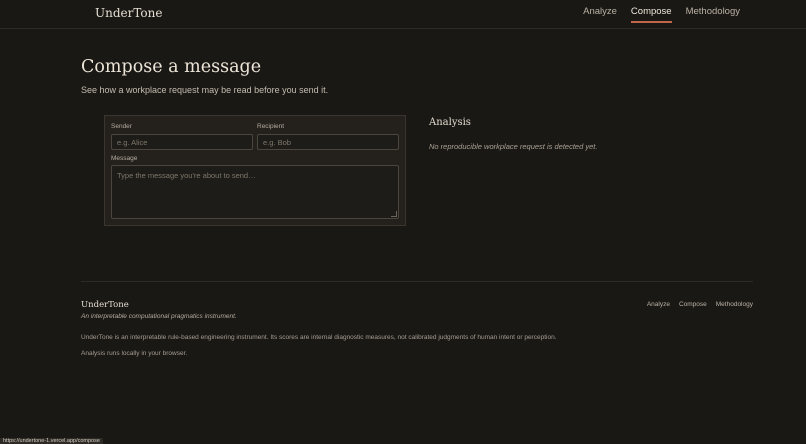  What do you see at coordinates (693, 304) in the screenshot?
I see `footer-link-compose: Compose` at bounding box center [693, 304].